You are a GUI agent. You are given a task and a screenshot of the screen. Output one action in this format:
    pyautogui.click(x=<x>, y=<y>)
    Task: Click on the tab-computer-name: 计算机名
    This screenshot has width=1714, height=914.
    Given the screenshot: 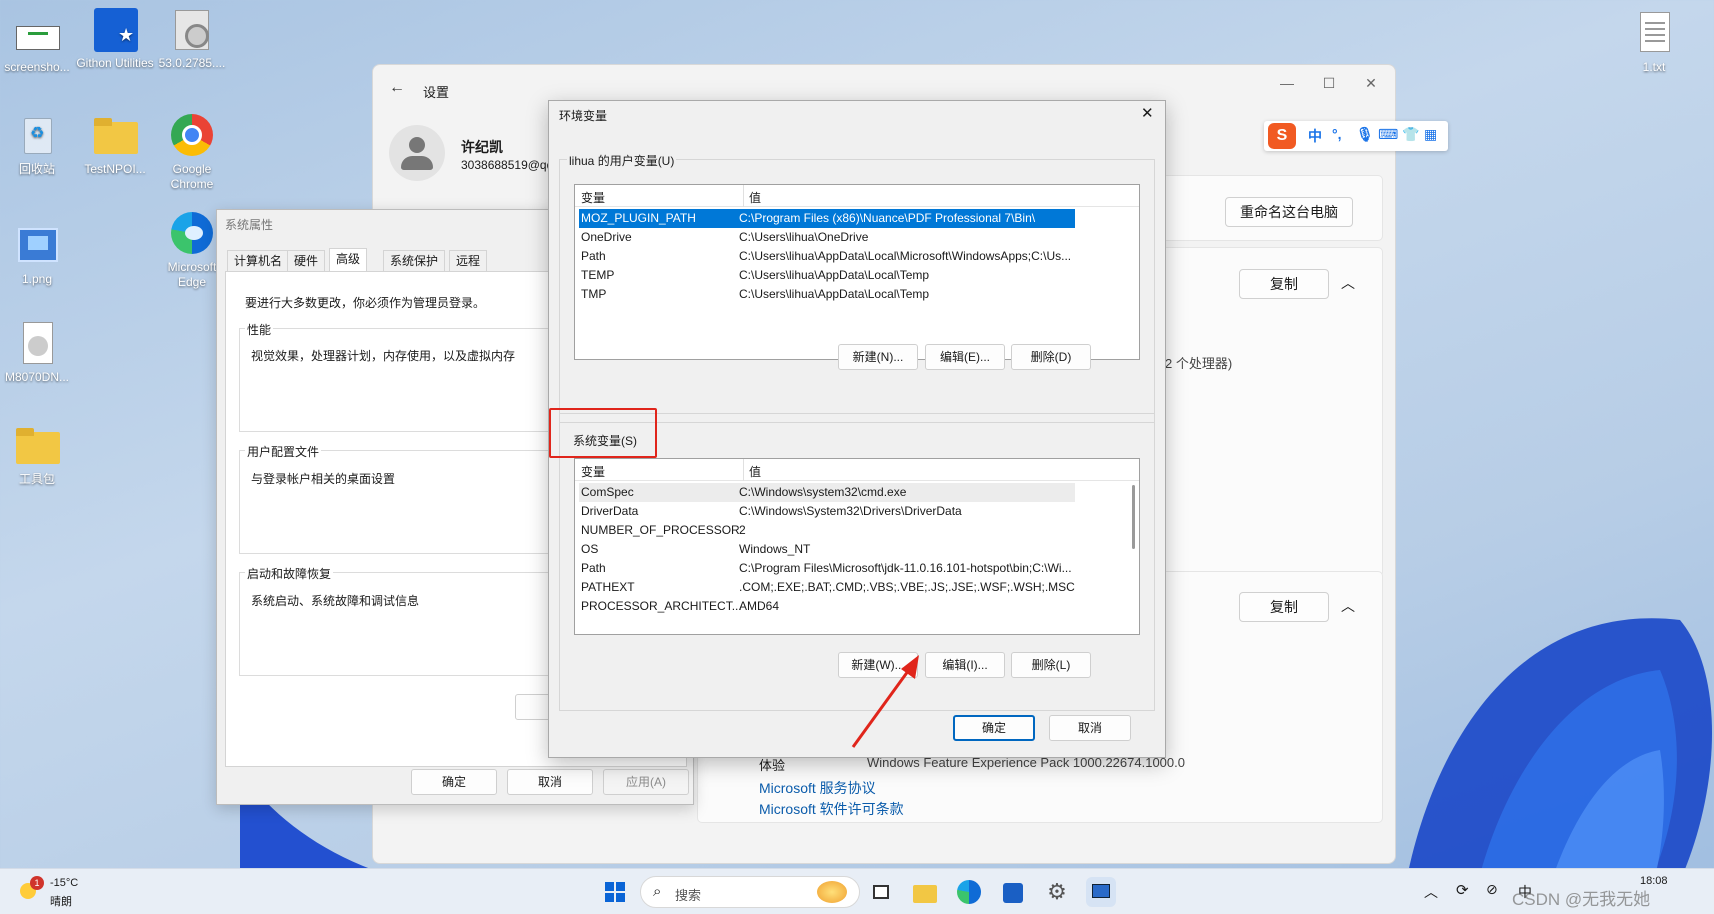 What is the action you would take?
    pyautogui.click(x=258, y=261)
    